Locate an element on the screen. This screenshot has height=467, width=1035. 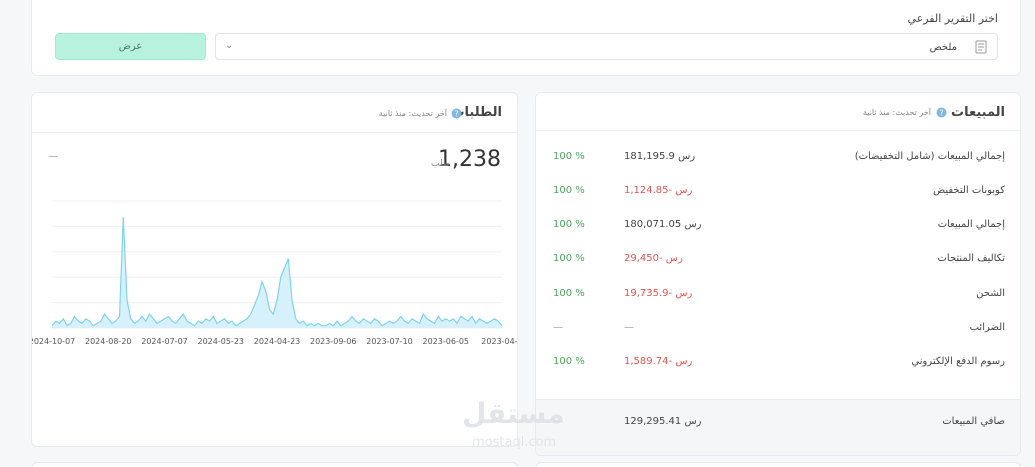
bottom-right-card is located at coordinates (778, 464).